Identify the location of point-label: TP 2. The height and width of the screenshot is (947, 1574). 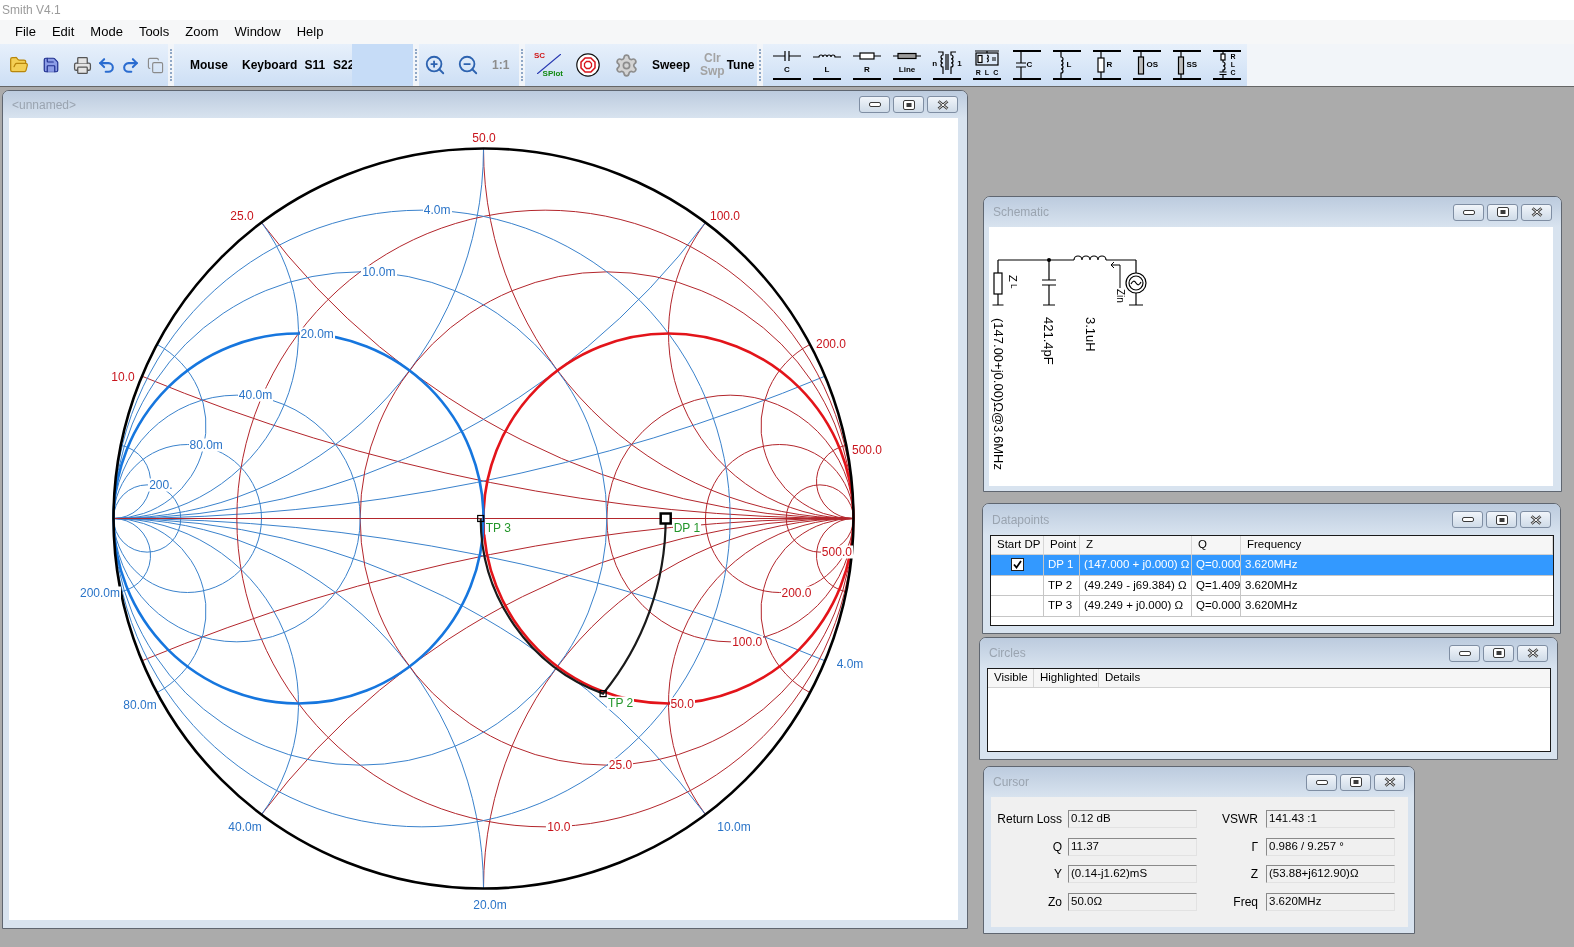
(621, 703).